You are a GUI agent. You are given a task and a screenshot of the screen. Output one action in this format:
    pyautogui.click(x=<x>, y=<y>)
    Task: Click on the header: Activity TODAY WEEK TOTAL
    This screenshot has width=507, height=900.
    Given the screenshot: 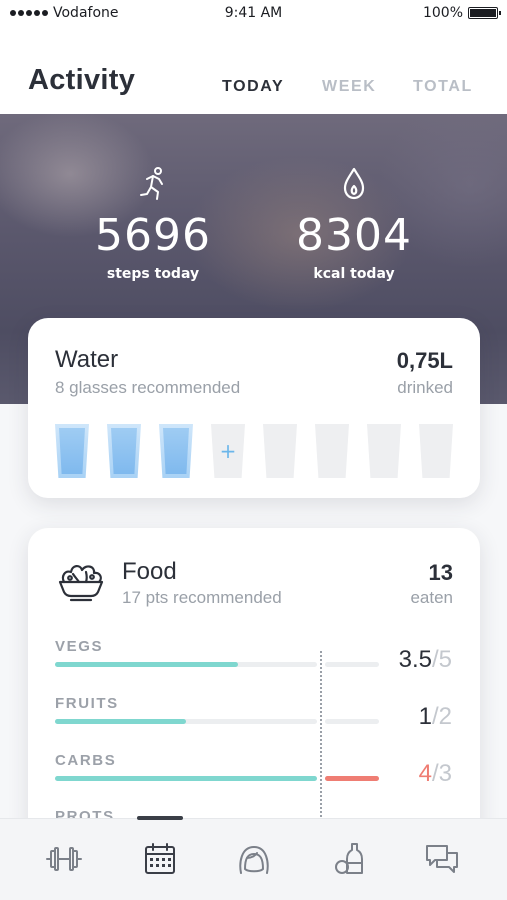 What is the action you would take?
    pyautogui.click(x=253, y=71)
    